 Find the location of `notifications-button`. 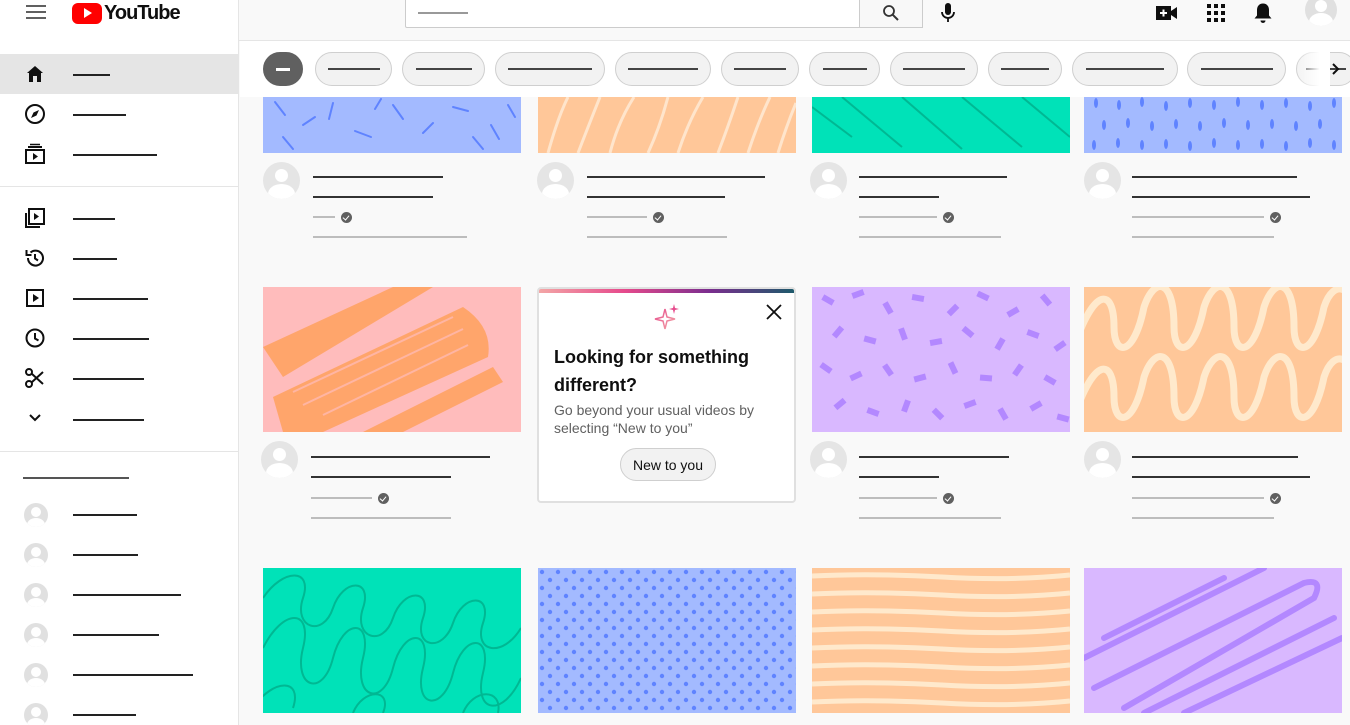

notifications-button is located at coordinates (1263, 13).